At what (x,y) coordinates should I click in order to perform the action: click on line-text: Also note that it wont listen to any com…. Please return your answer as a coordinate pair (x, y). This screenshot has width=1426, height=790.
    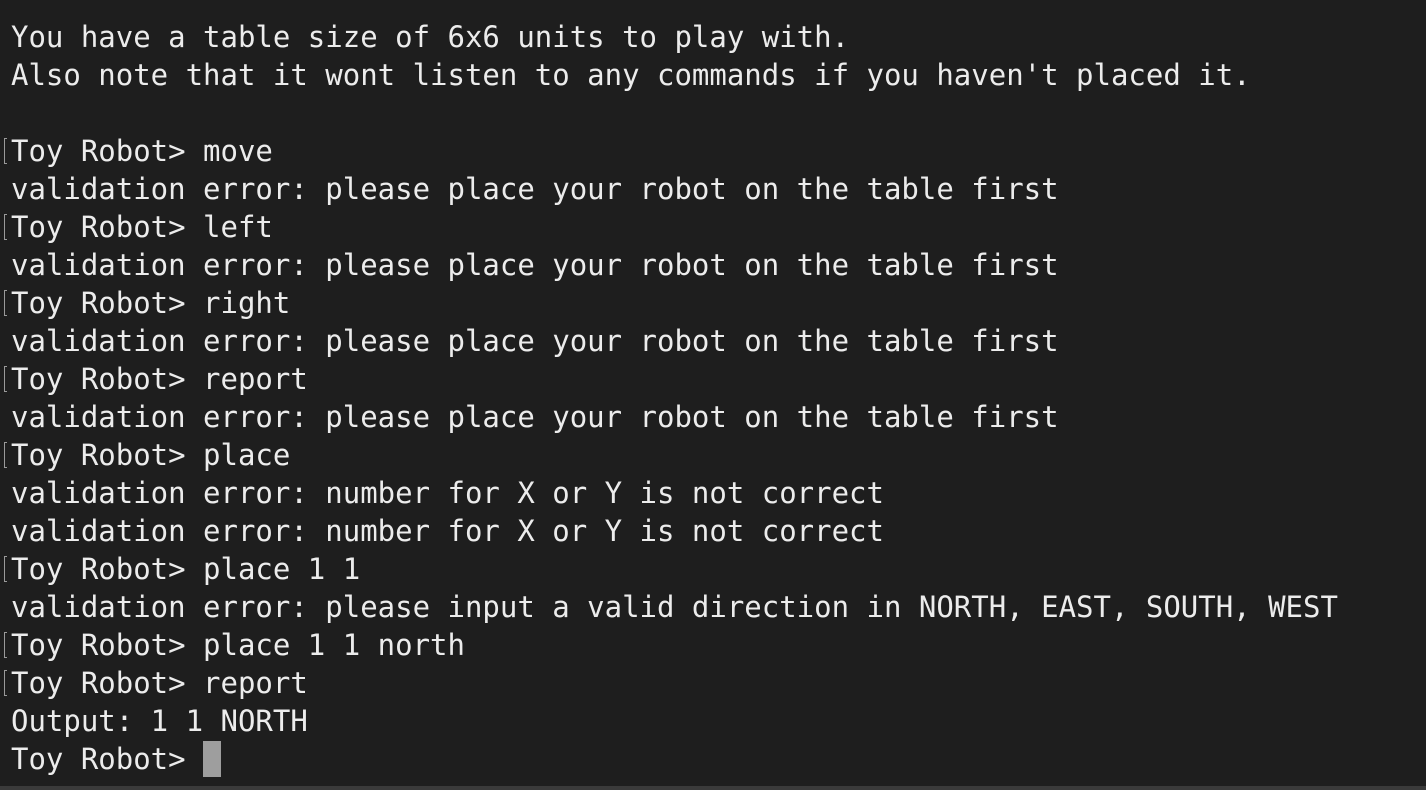
    Looking at the image, I should click on (631, 75).